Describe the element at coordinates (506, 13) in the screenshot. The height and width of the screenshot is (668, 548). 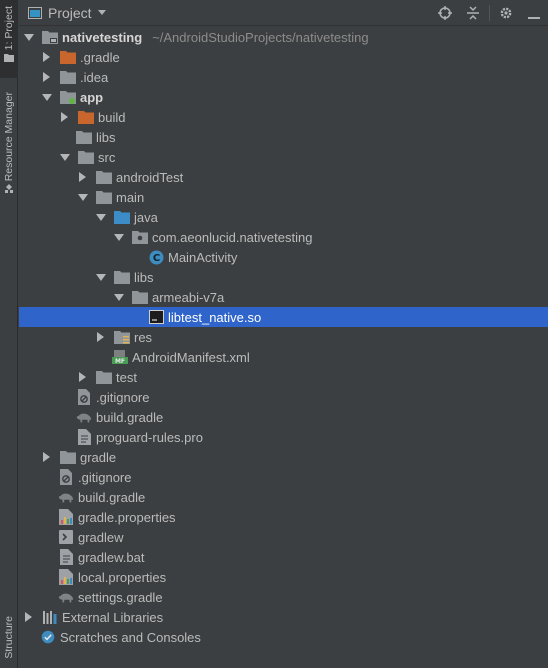
I see `settings-button` at that location.